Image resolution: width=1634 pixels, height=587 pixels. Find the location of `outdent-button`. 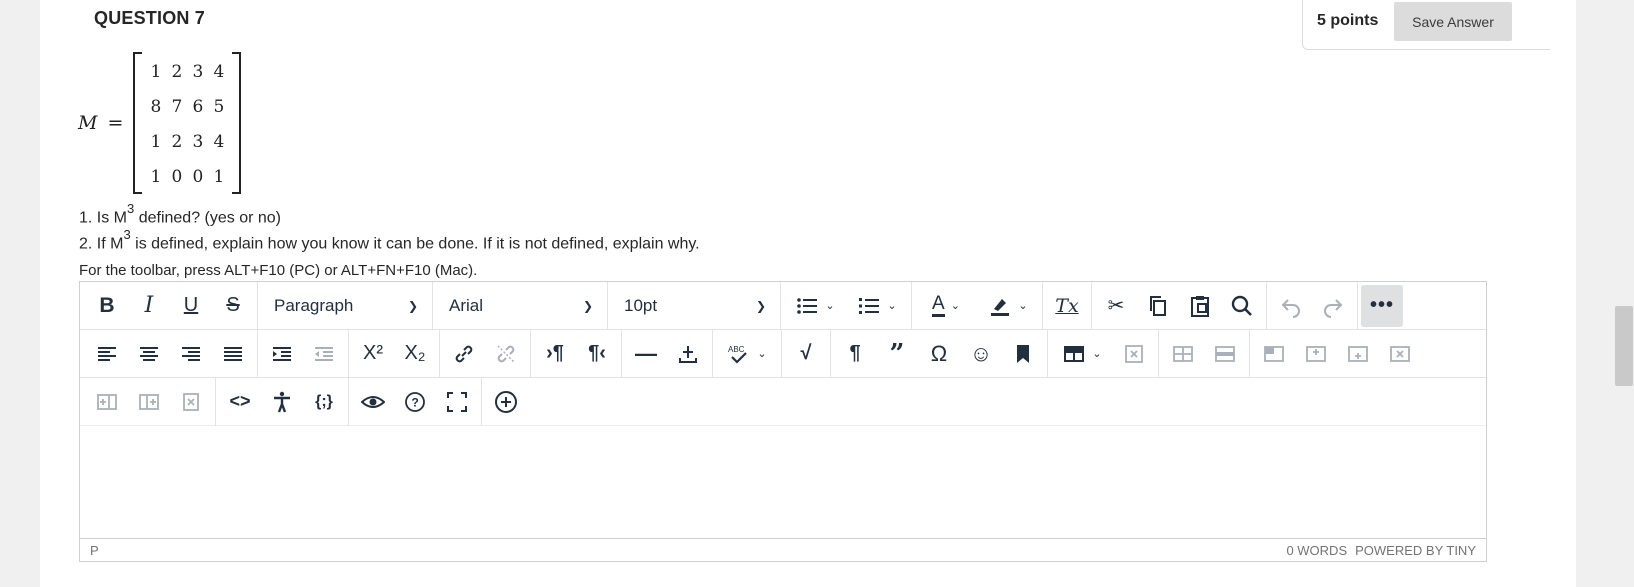

outdent-button is located at coordinates (324, 354).